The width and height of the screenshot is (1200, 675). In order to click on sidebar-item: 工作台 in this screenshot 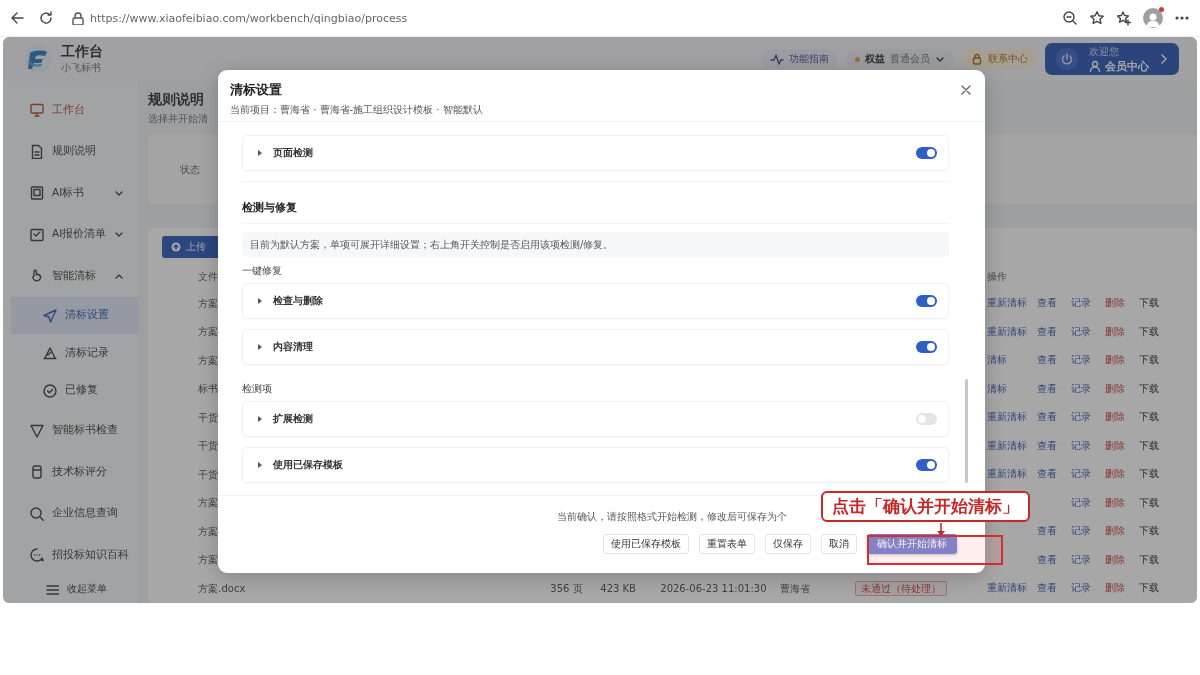, I will do `click(75, 110)`.